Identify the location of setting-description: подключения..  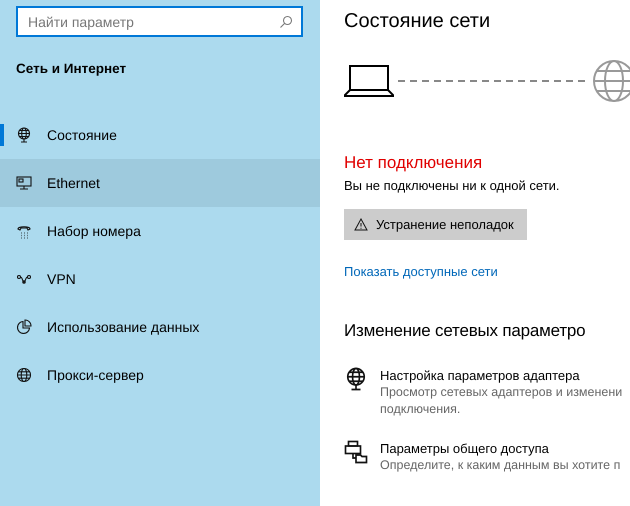
(421, 409).